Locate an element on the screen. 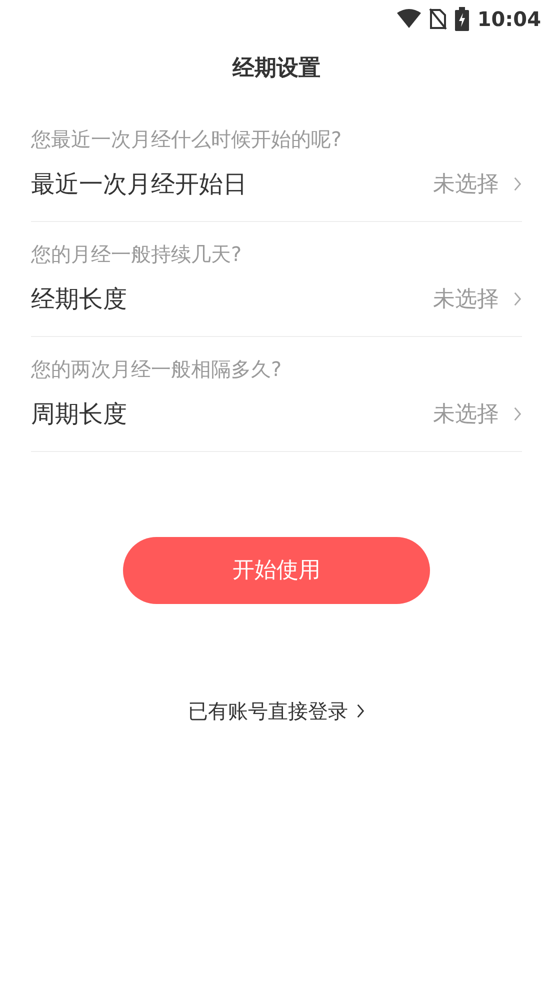  setting-label: 最近一次月经开始日 is located at coordinates (139, 184).